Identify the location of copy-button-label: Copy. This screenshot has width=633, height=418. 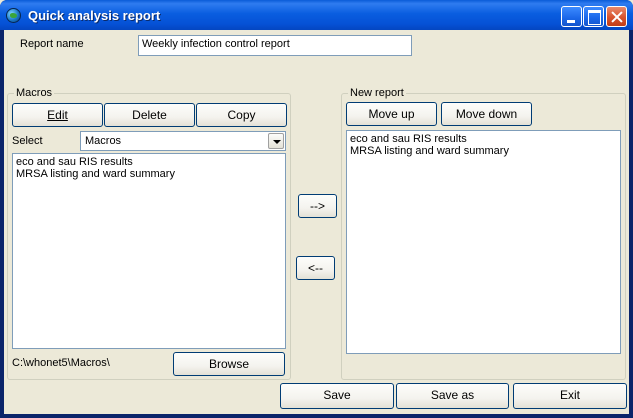
(241, 115).